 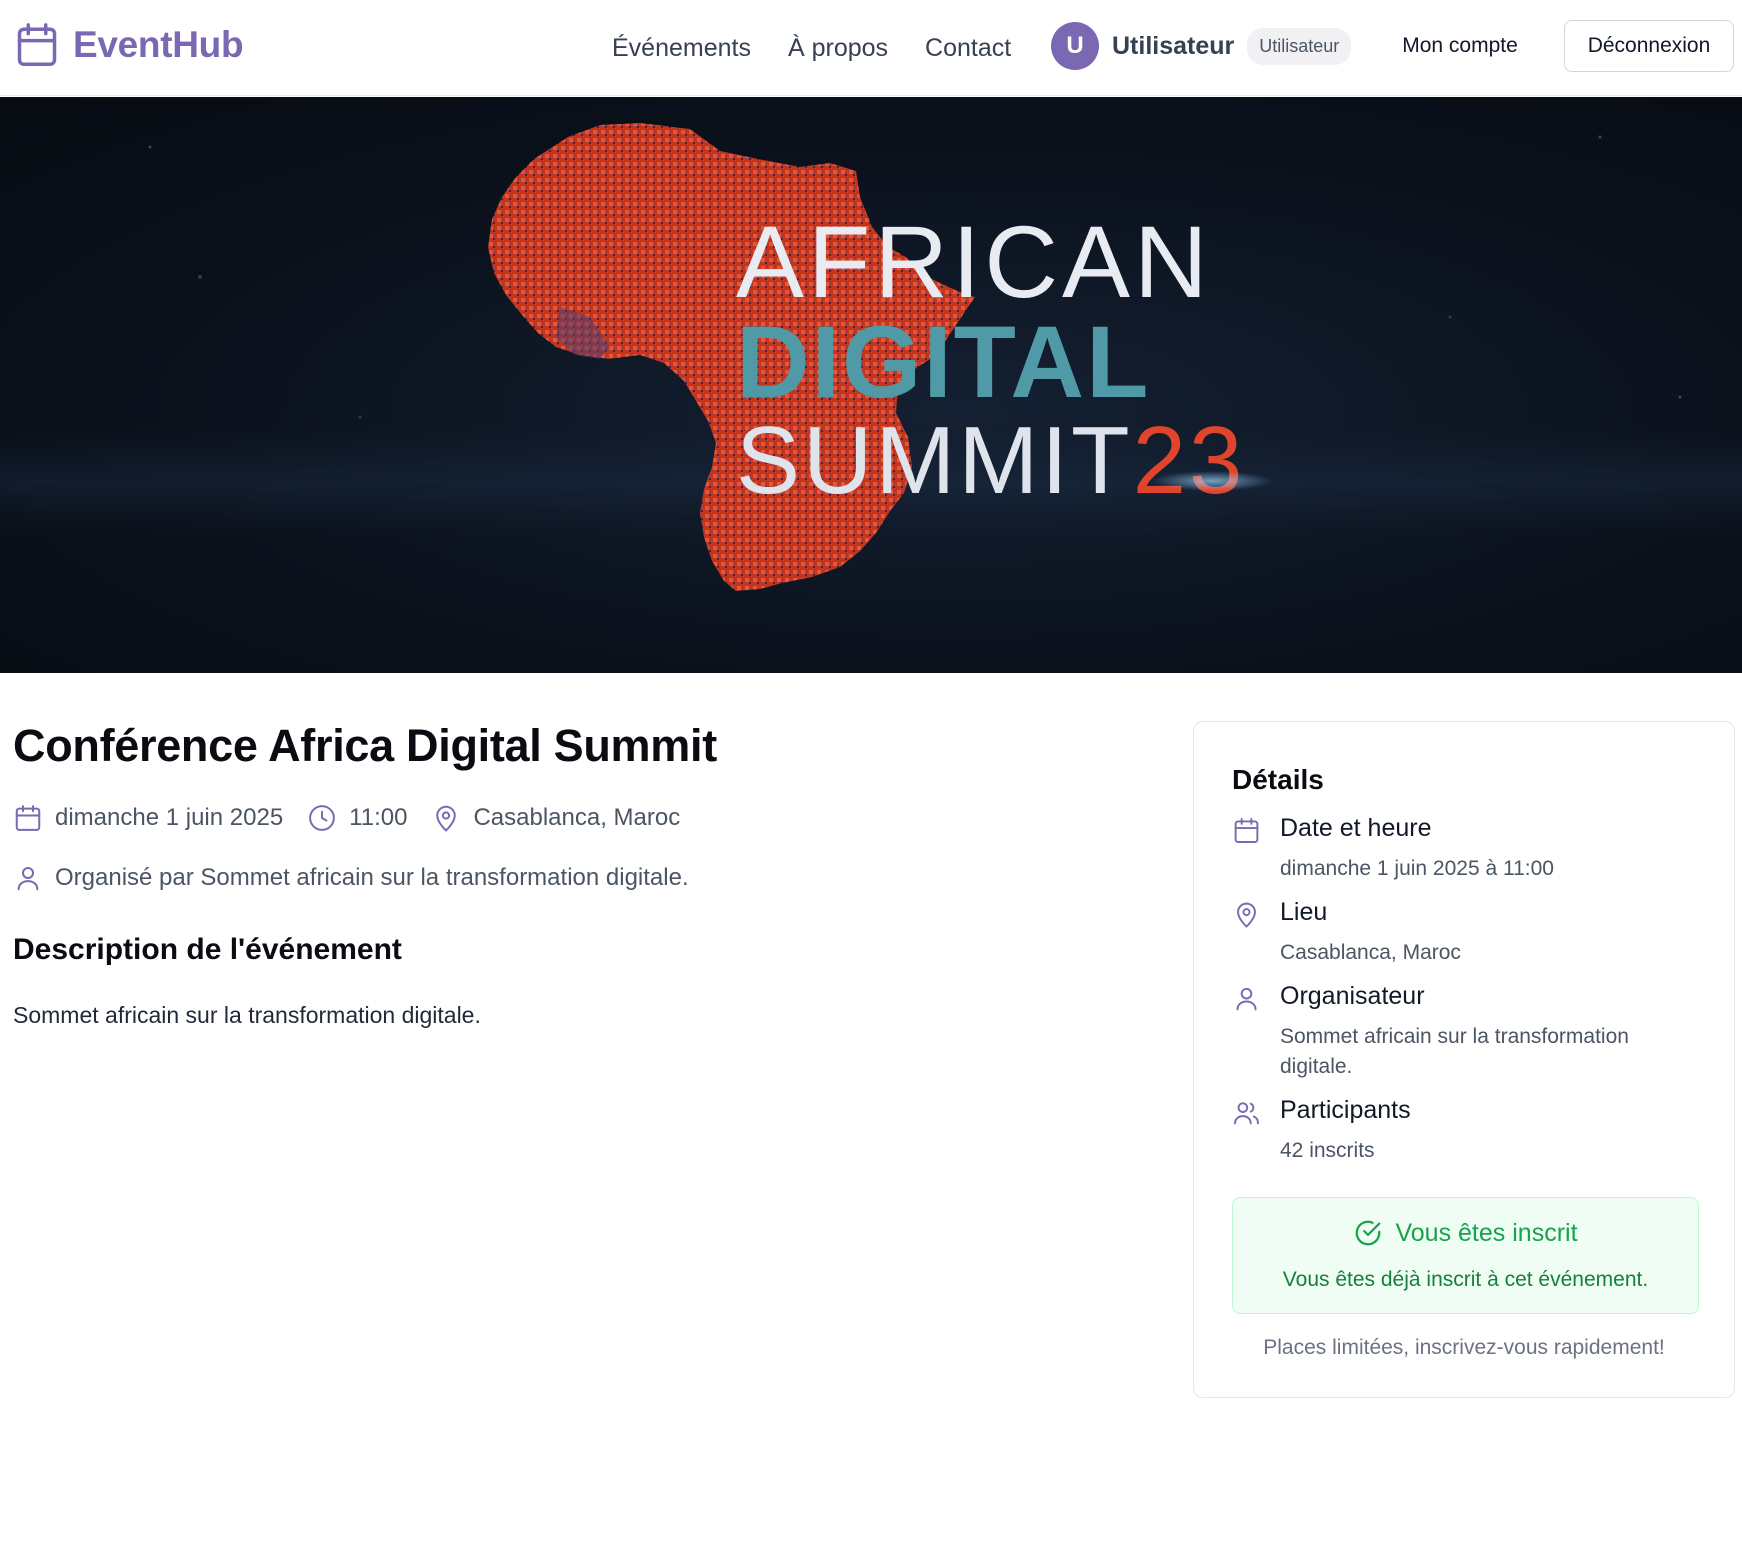 I want to click on users-icon, so click(x=1246, y=1113).